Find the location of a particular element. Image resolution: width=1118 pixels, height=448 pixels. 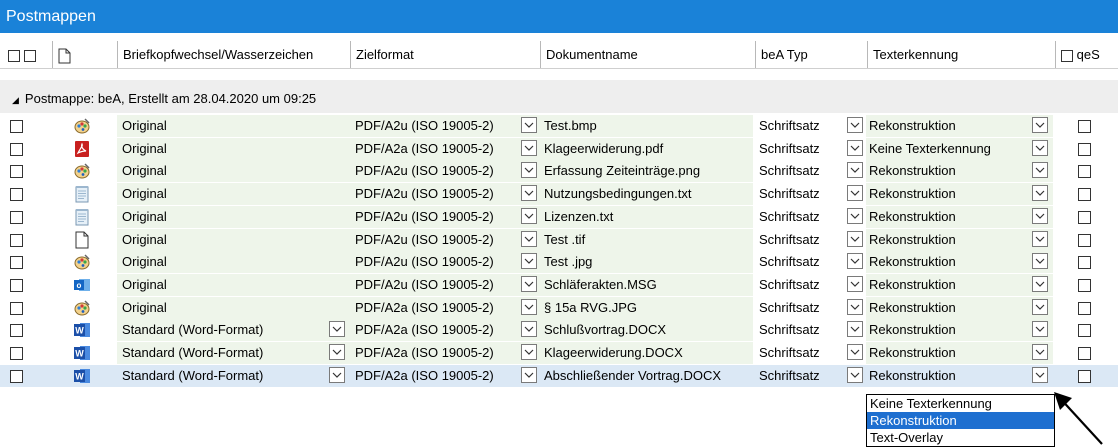

dokumentname-cell: § 15a RVG.JPG is located at coordinates (646, 307).